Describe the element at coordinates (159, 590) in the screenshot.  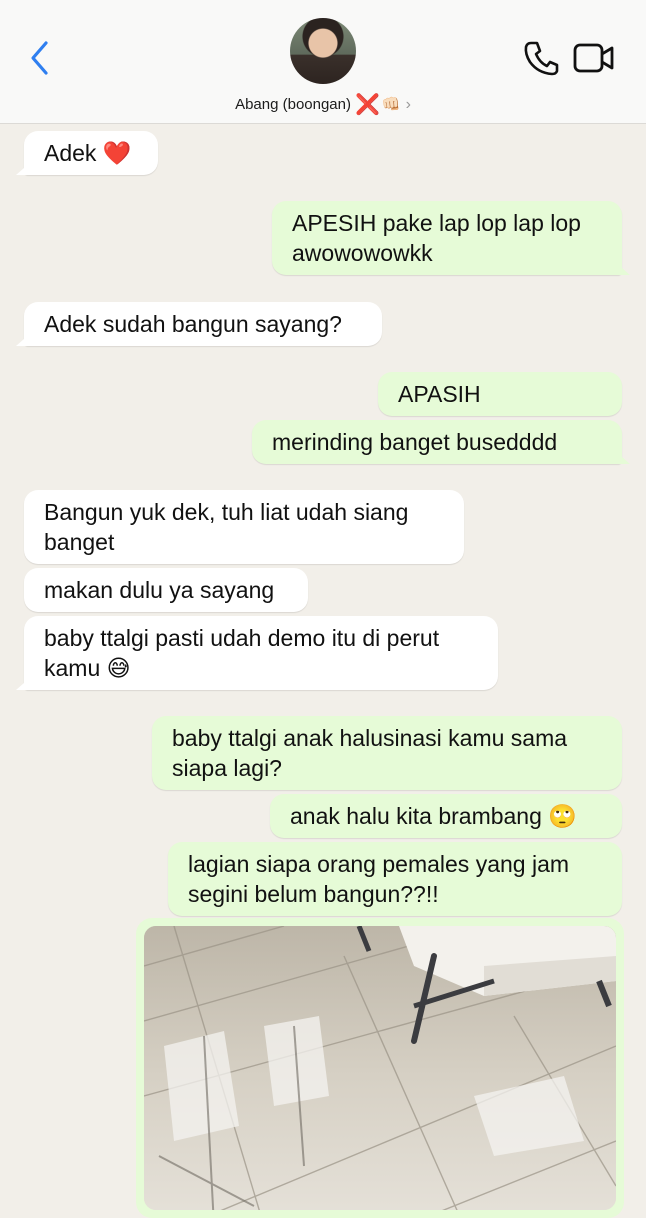
I see `message-text: makan dulu ya sayang` at that location.